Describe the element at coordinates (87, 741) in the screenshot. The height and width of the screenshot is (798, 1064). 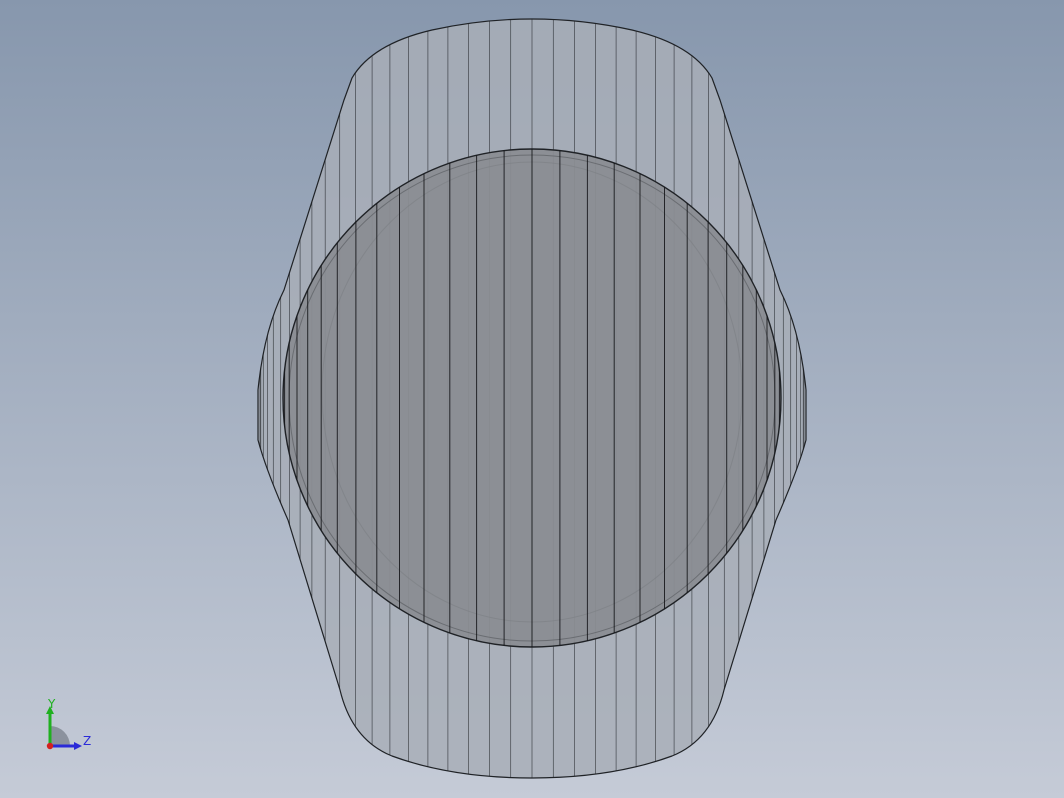
I see `z-axis-label: Z` at that location.